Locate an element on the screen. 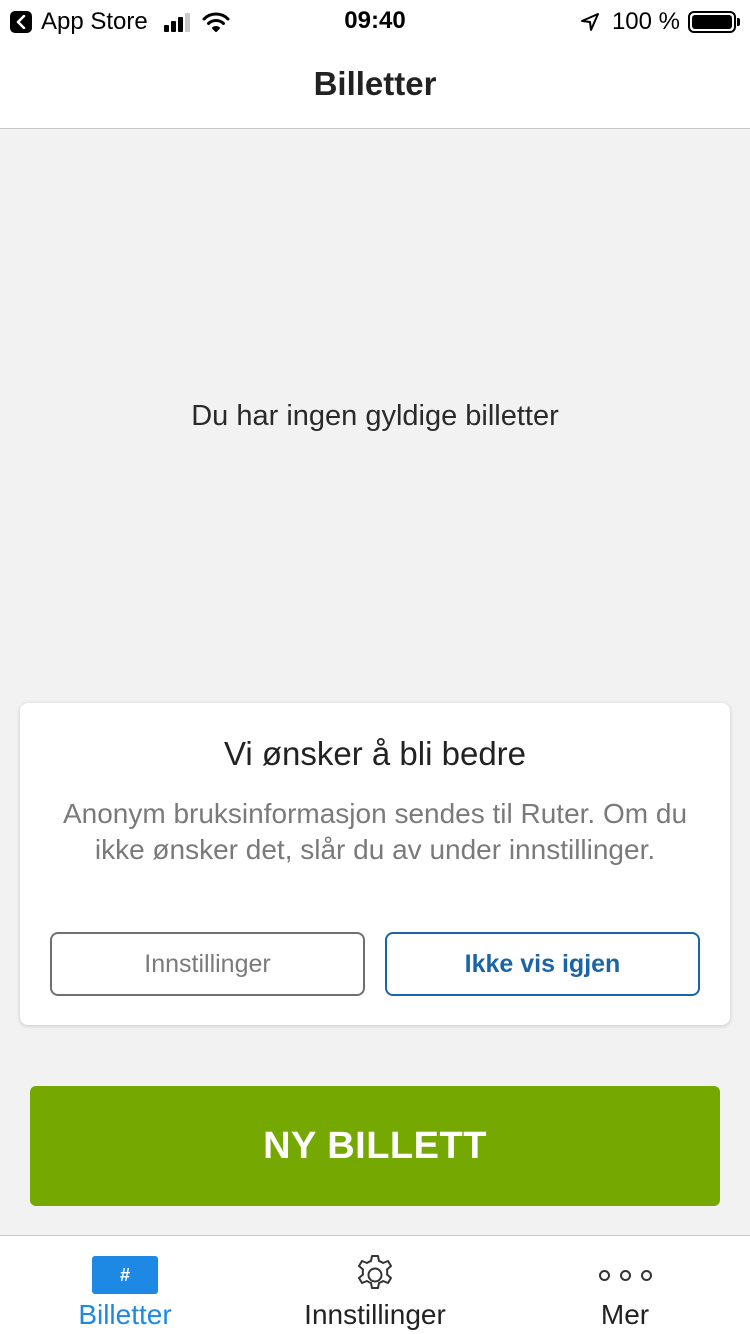 The width and height of the screenshot is (750, 1334). empty-tickets-message: Du har ingen gyldige billetter is located at coordinates (375, 416).